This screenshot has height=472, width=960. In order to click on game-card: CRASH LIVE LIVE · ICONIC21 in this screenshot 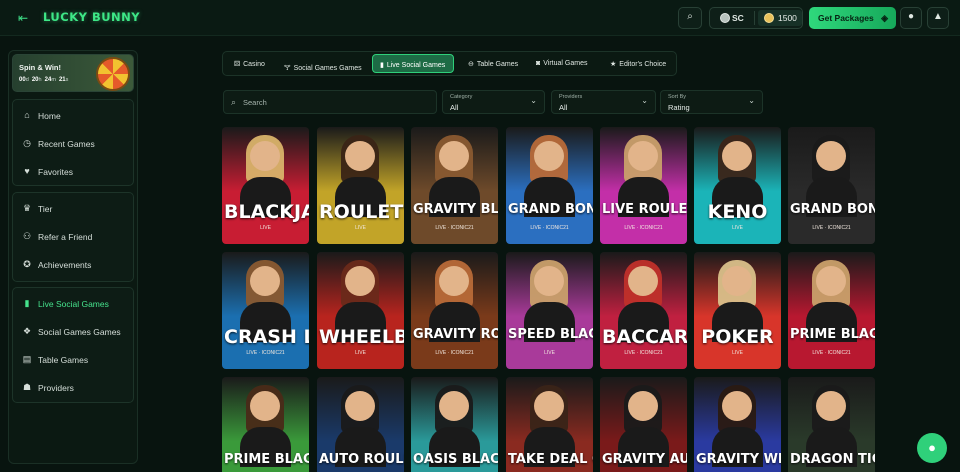, I will do `click(265, 310)`.